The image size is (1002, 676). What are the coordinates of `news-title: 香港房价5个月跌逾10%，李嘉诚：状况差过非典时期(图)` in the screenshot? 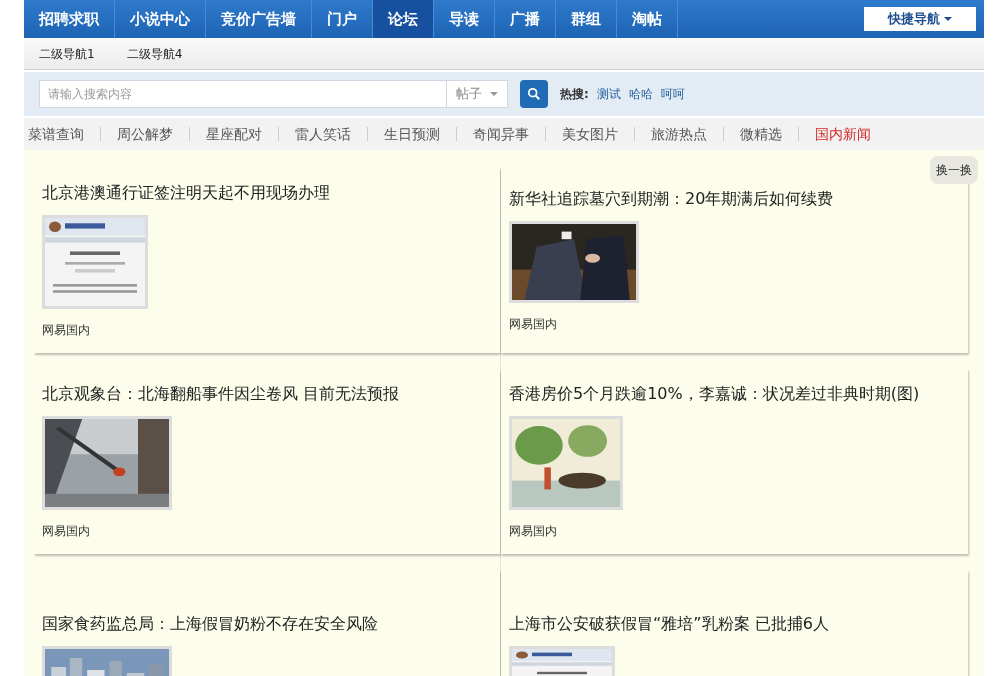 It's located at (734, 393).